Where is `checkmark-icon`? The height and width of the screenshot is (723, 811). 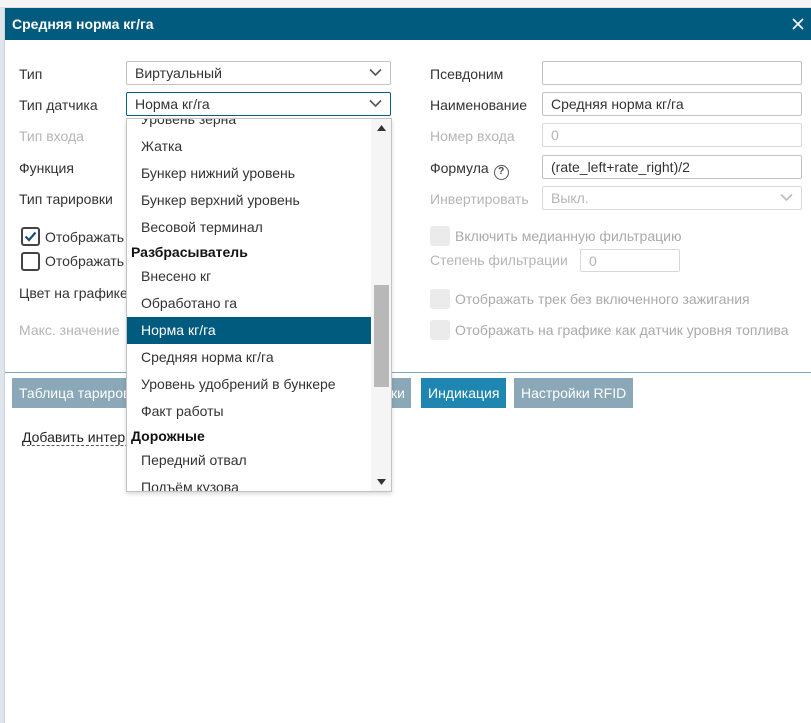 checkmark-icon is located at coordinates (30, 236).